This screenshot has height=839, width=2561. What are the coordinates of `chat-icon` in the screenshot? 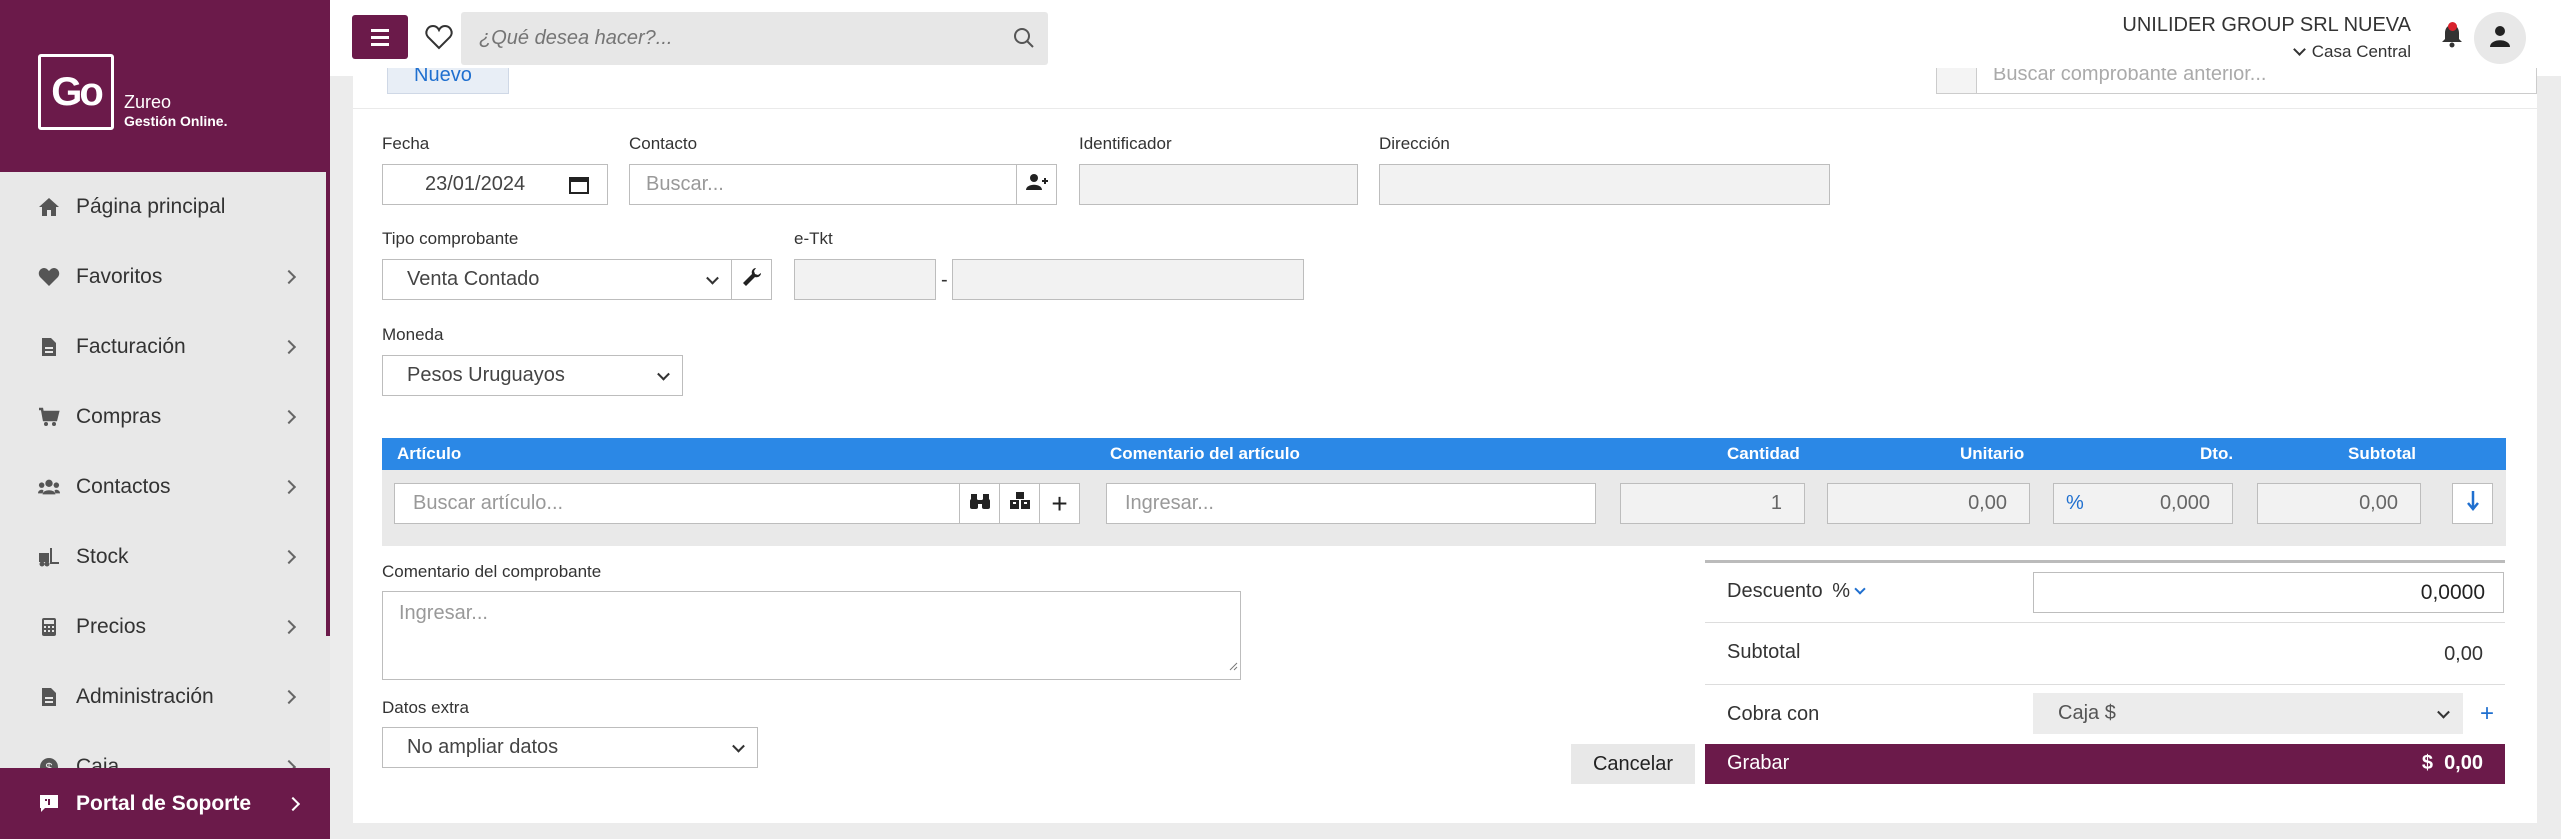 It's located at (49, 804).